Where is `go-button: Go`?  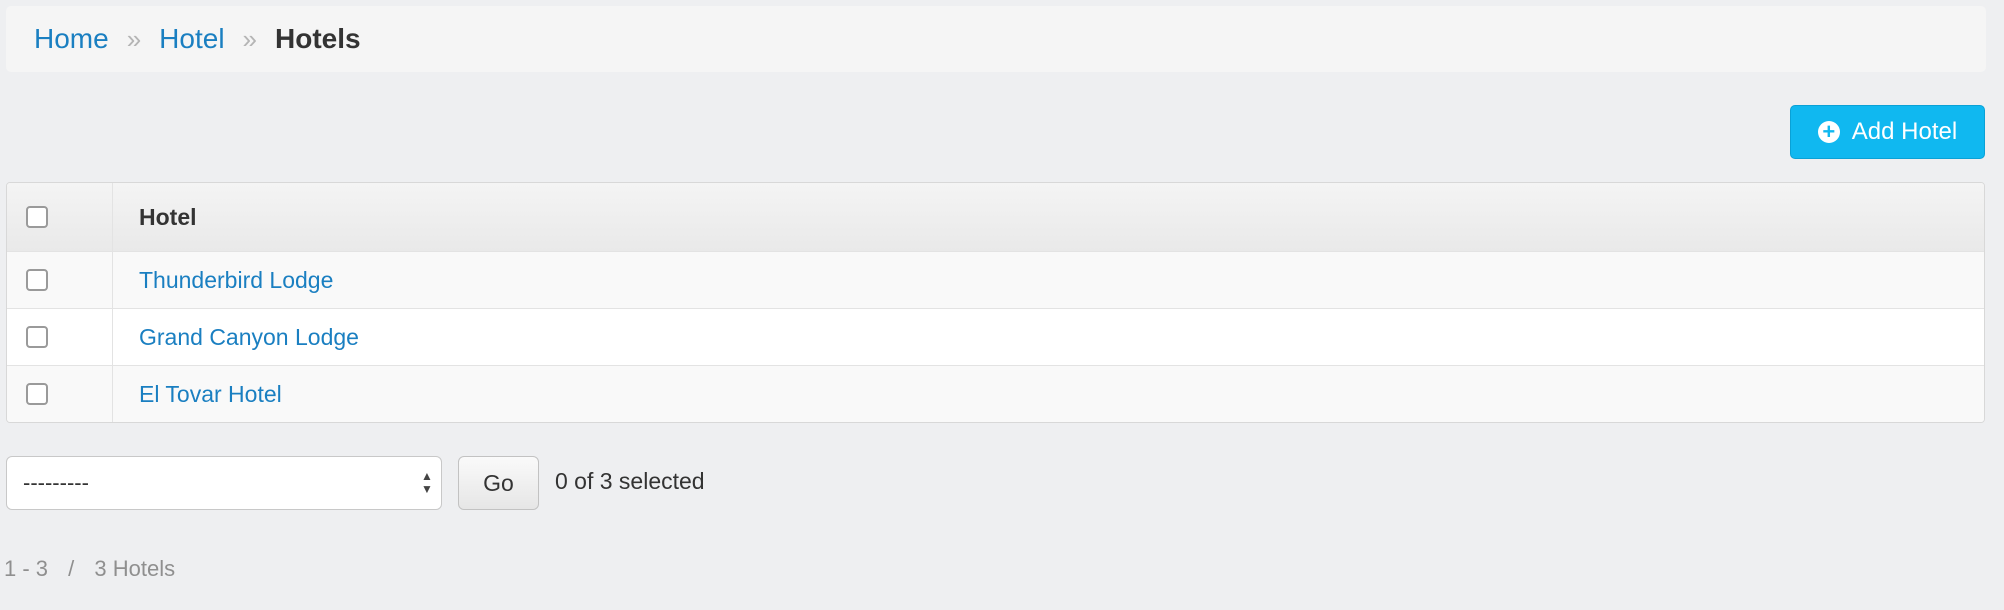
go-button: Go is located at coordinates (498, 483).